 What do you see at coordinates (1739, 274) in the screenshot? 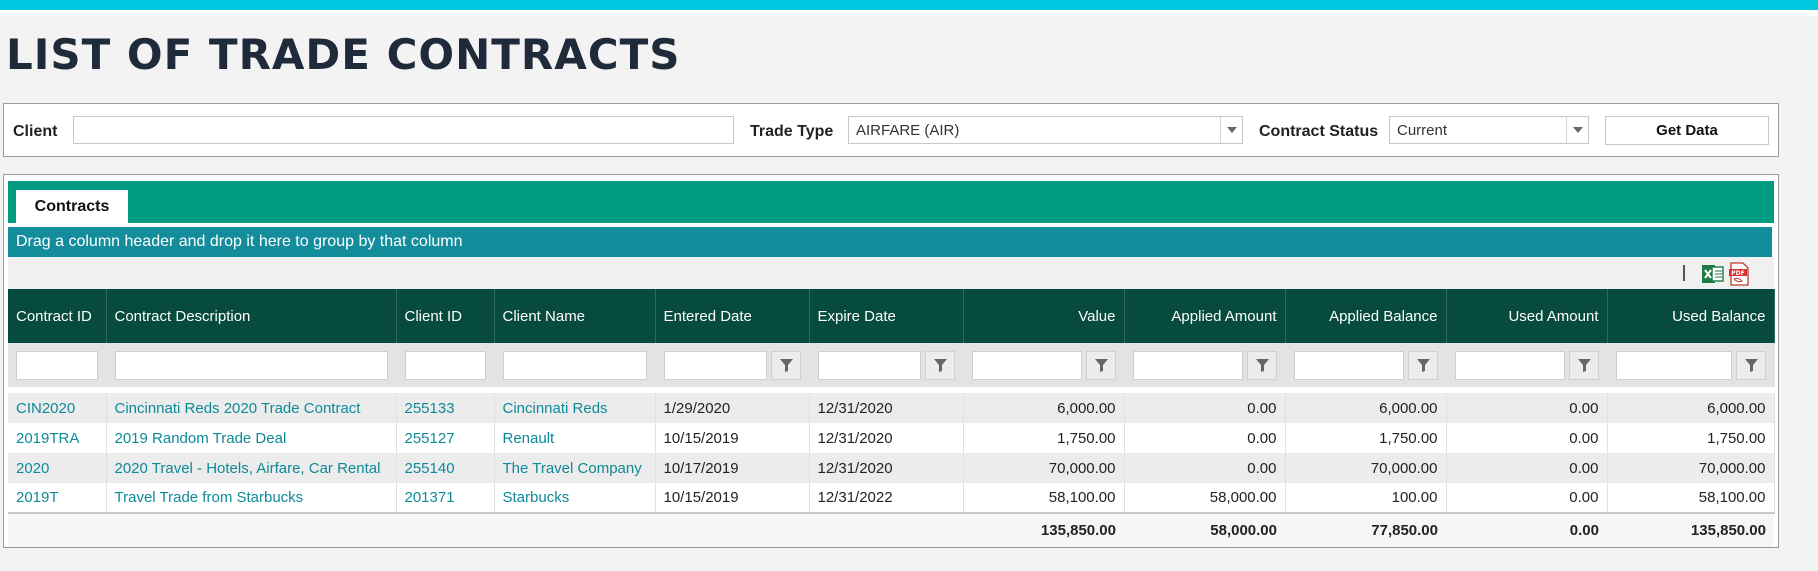
I see `pdf-export-icon: PDF` at bounding box center [1739, 274].